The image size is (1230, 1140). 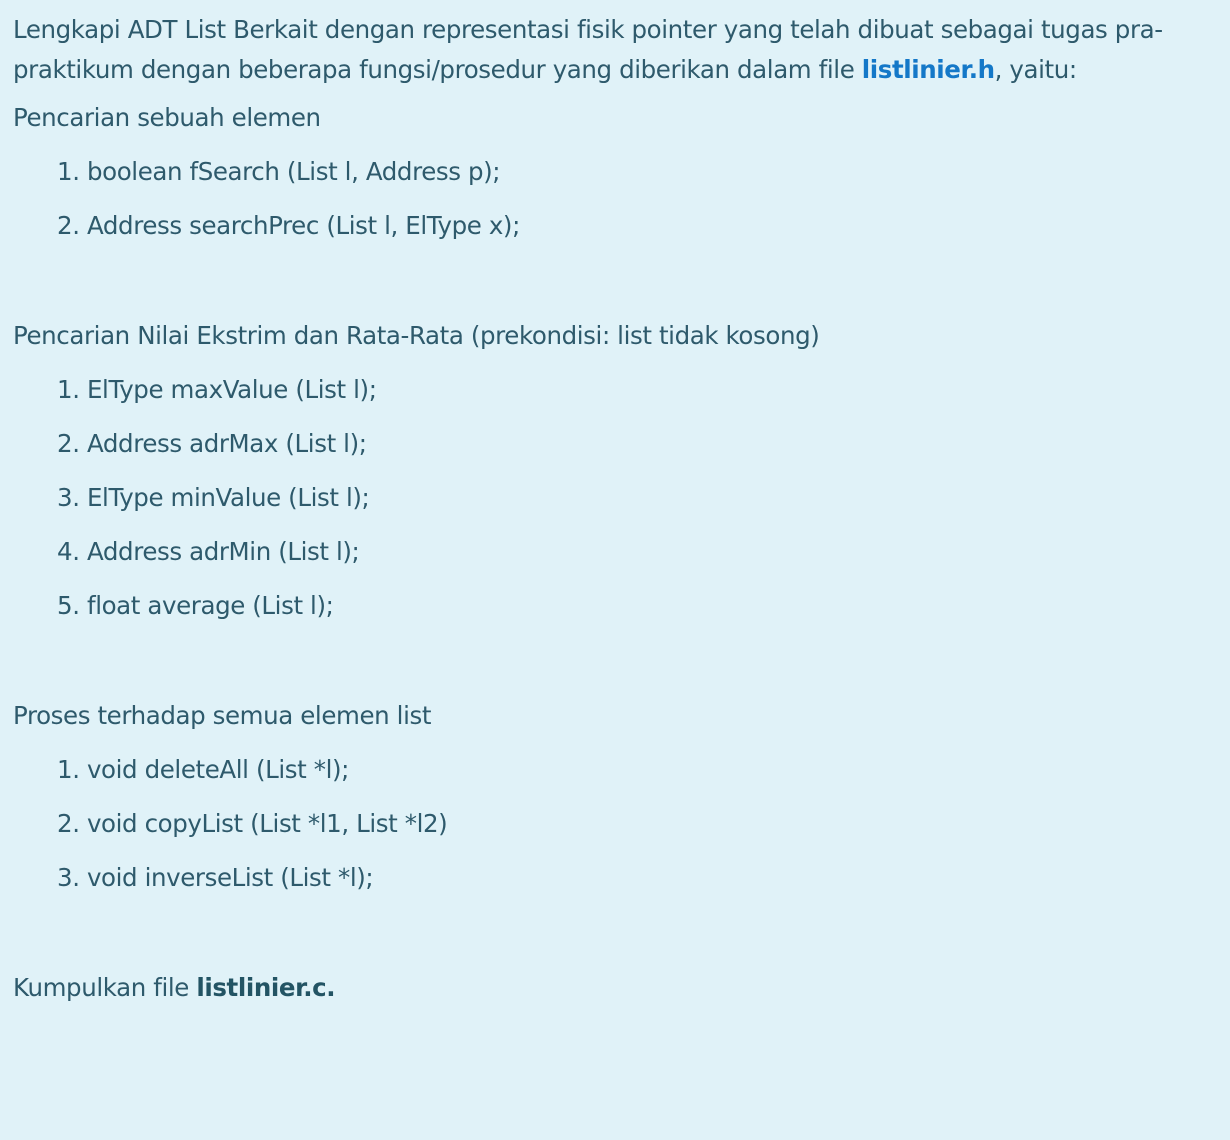 What do you see at coordinates (615, 988) in the screenshot?
I see `submission-instruction: Kumpulkan file listlinier.c.` at bounding box center [615, 988].